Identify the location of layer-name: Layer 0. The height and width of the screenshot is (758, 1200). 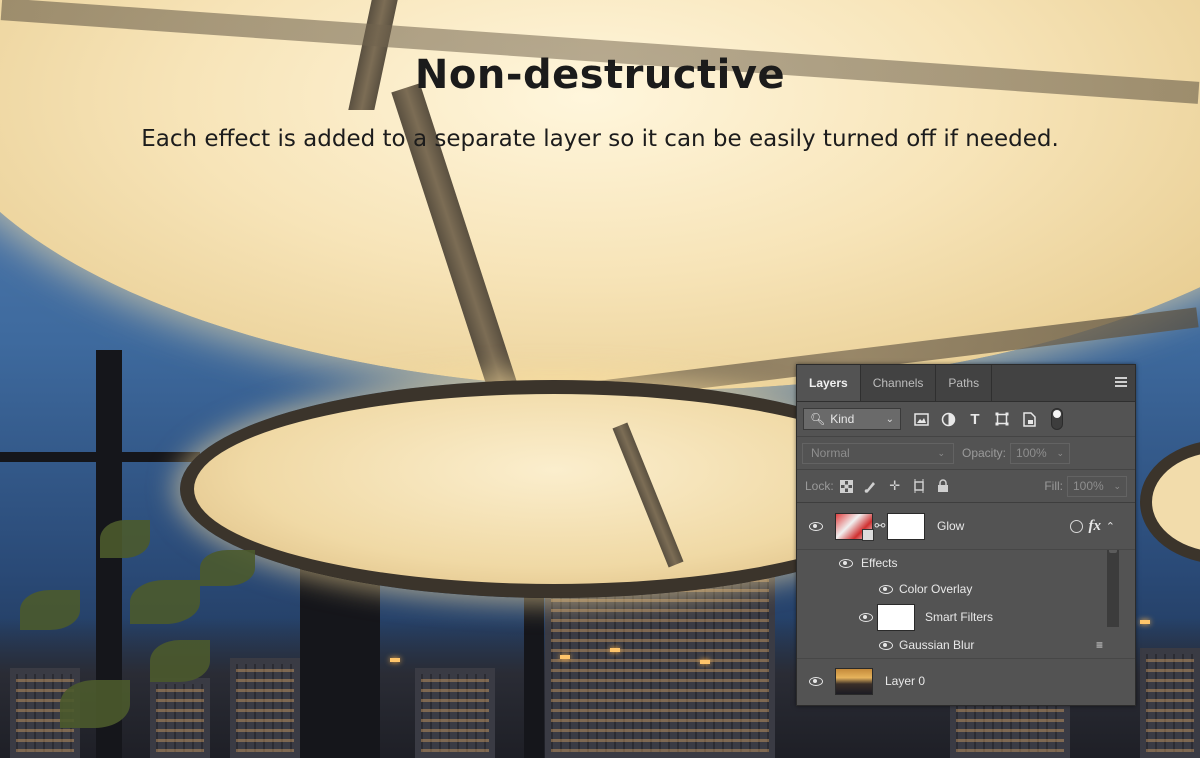
(905, 681).